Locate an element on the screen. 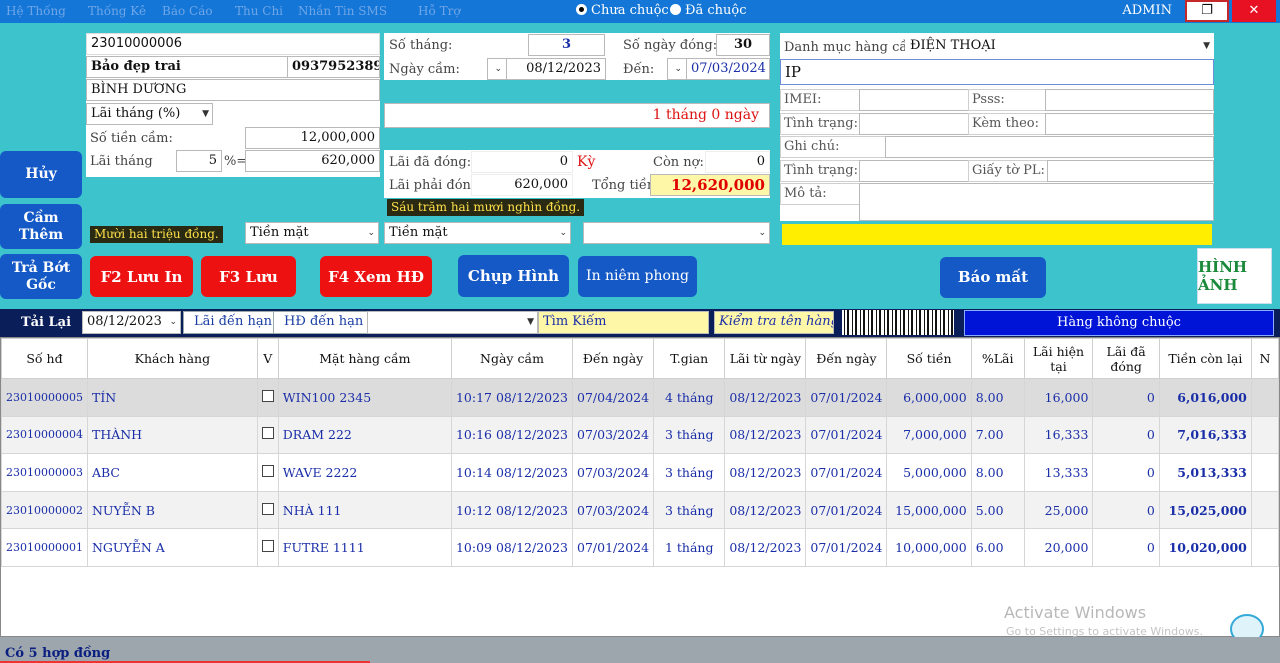 Image resolution: width=1280 pixels, height=663 pixels. menu-sms: Nhắn Tin SMS is located at coordinates (342, 11).